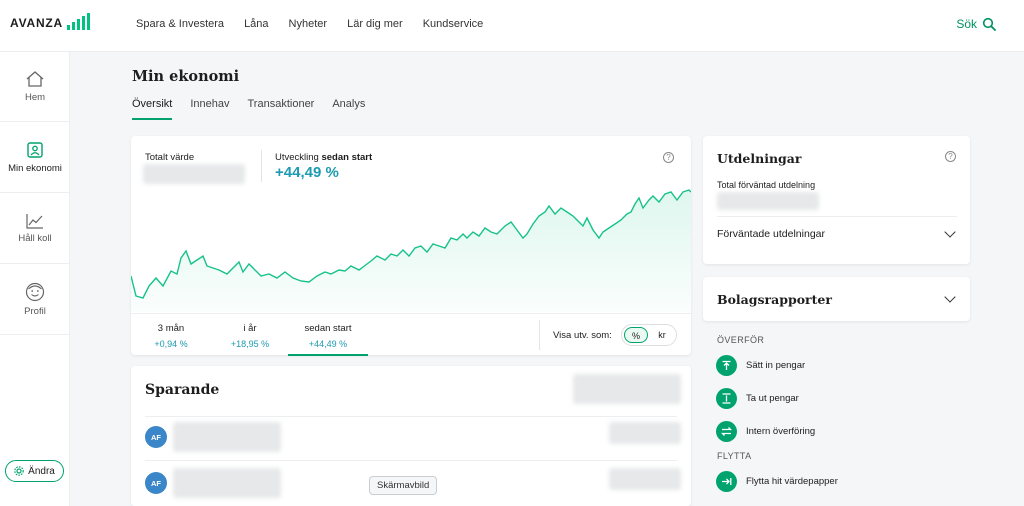 Image resolution: width=1024 pixels, height=506 pixels. I want to click on expected-dividend-hidden, so click(768, 201).